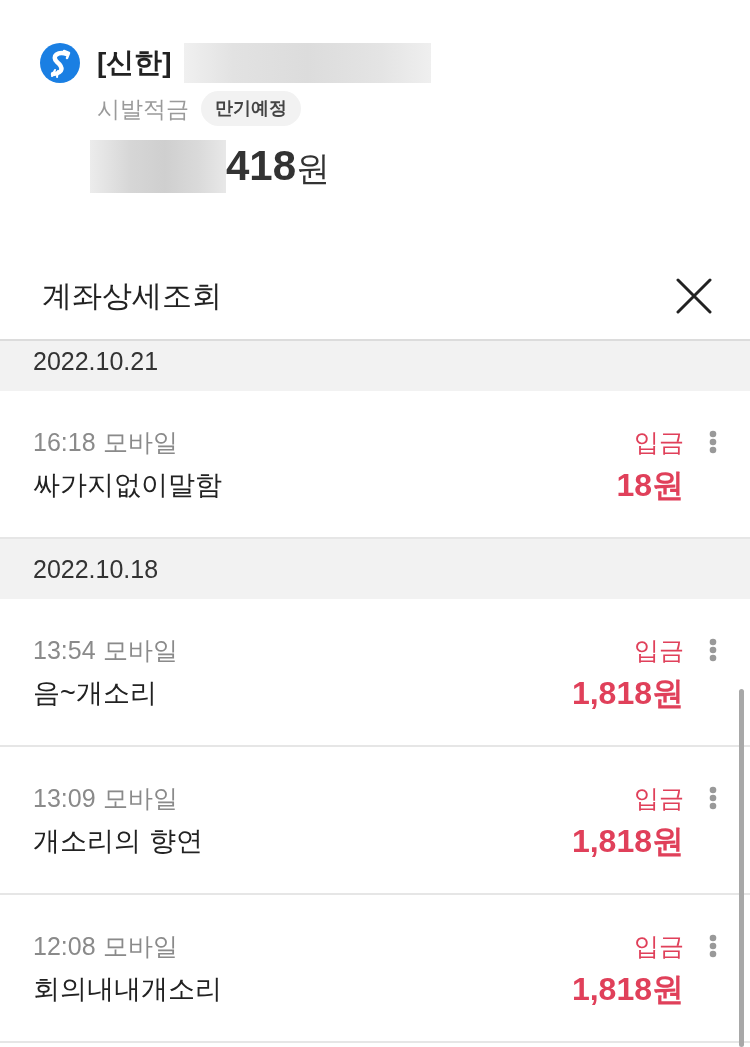  Describe the element at coordinates (106, 798) in the screenshot. I see `transaction-time: 13:09 모바일` at that location.